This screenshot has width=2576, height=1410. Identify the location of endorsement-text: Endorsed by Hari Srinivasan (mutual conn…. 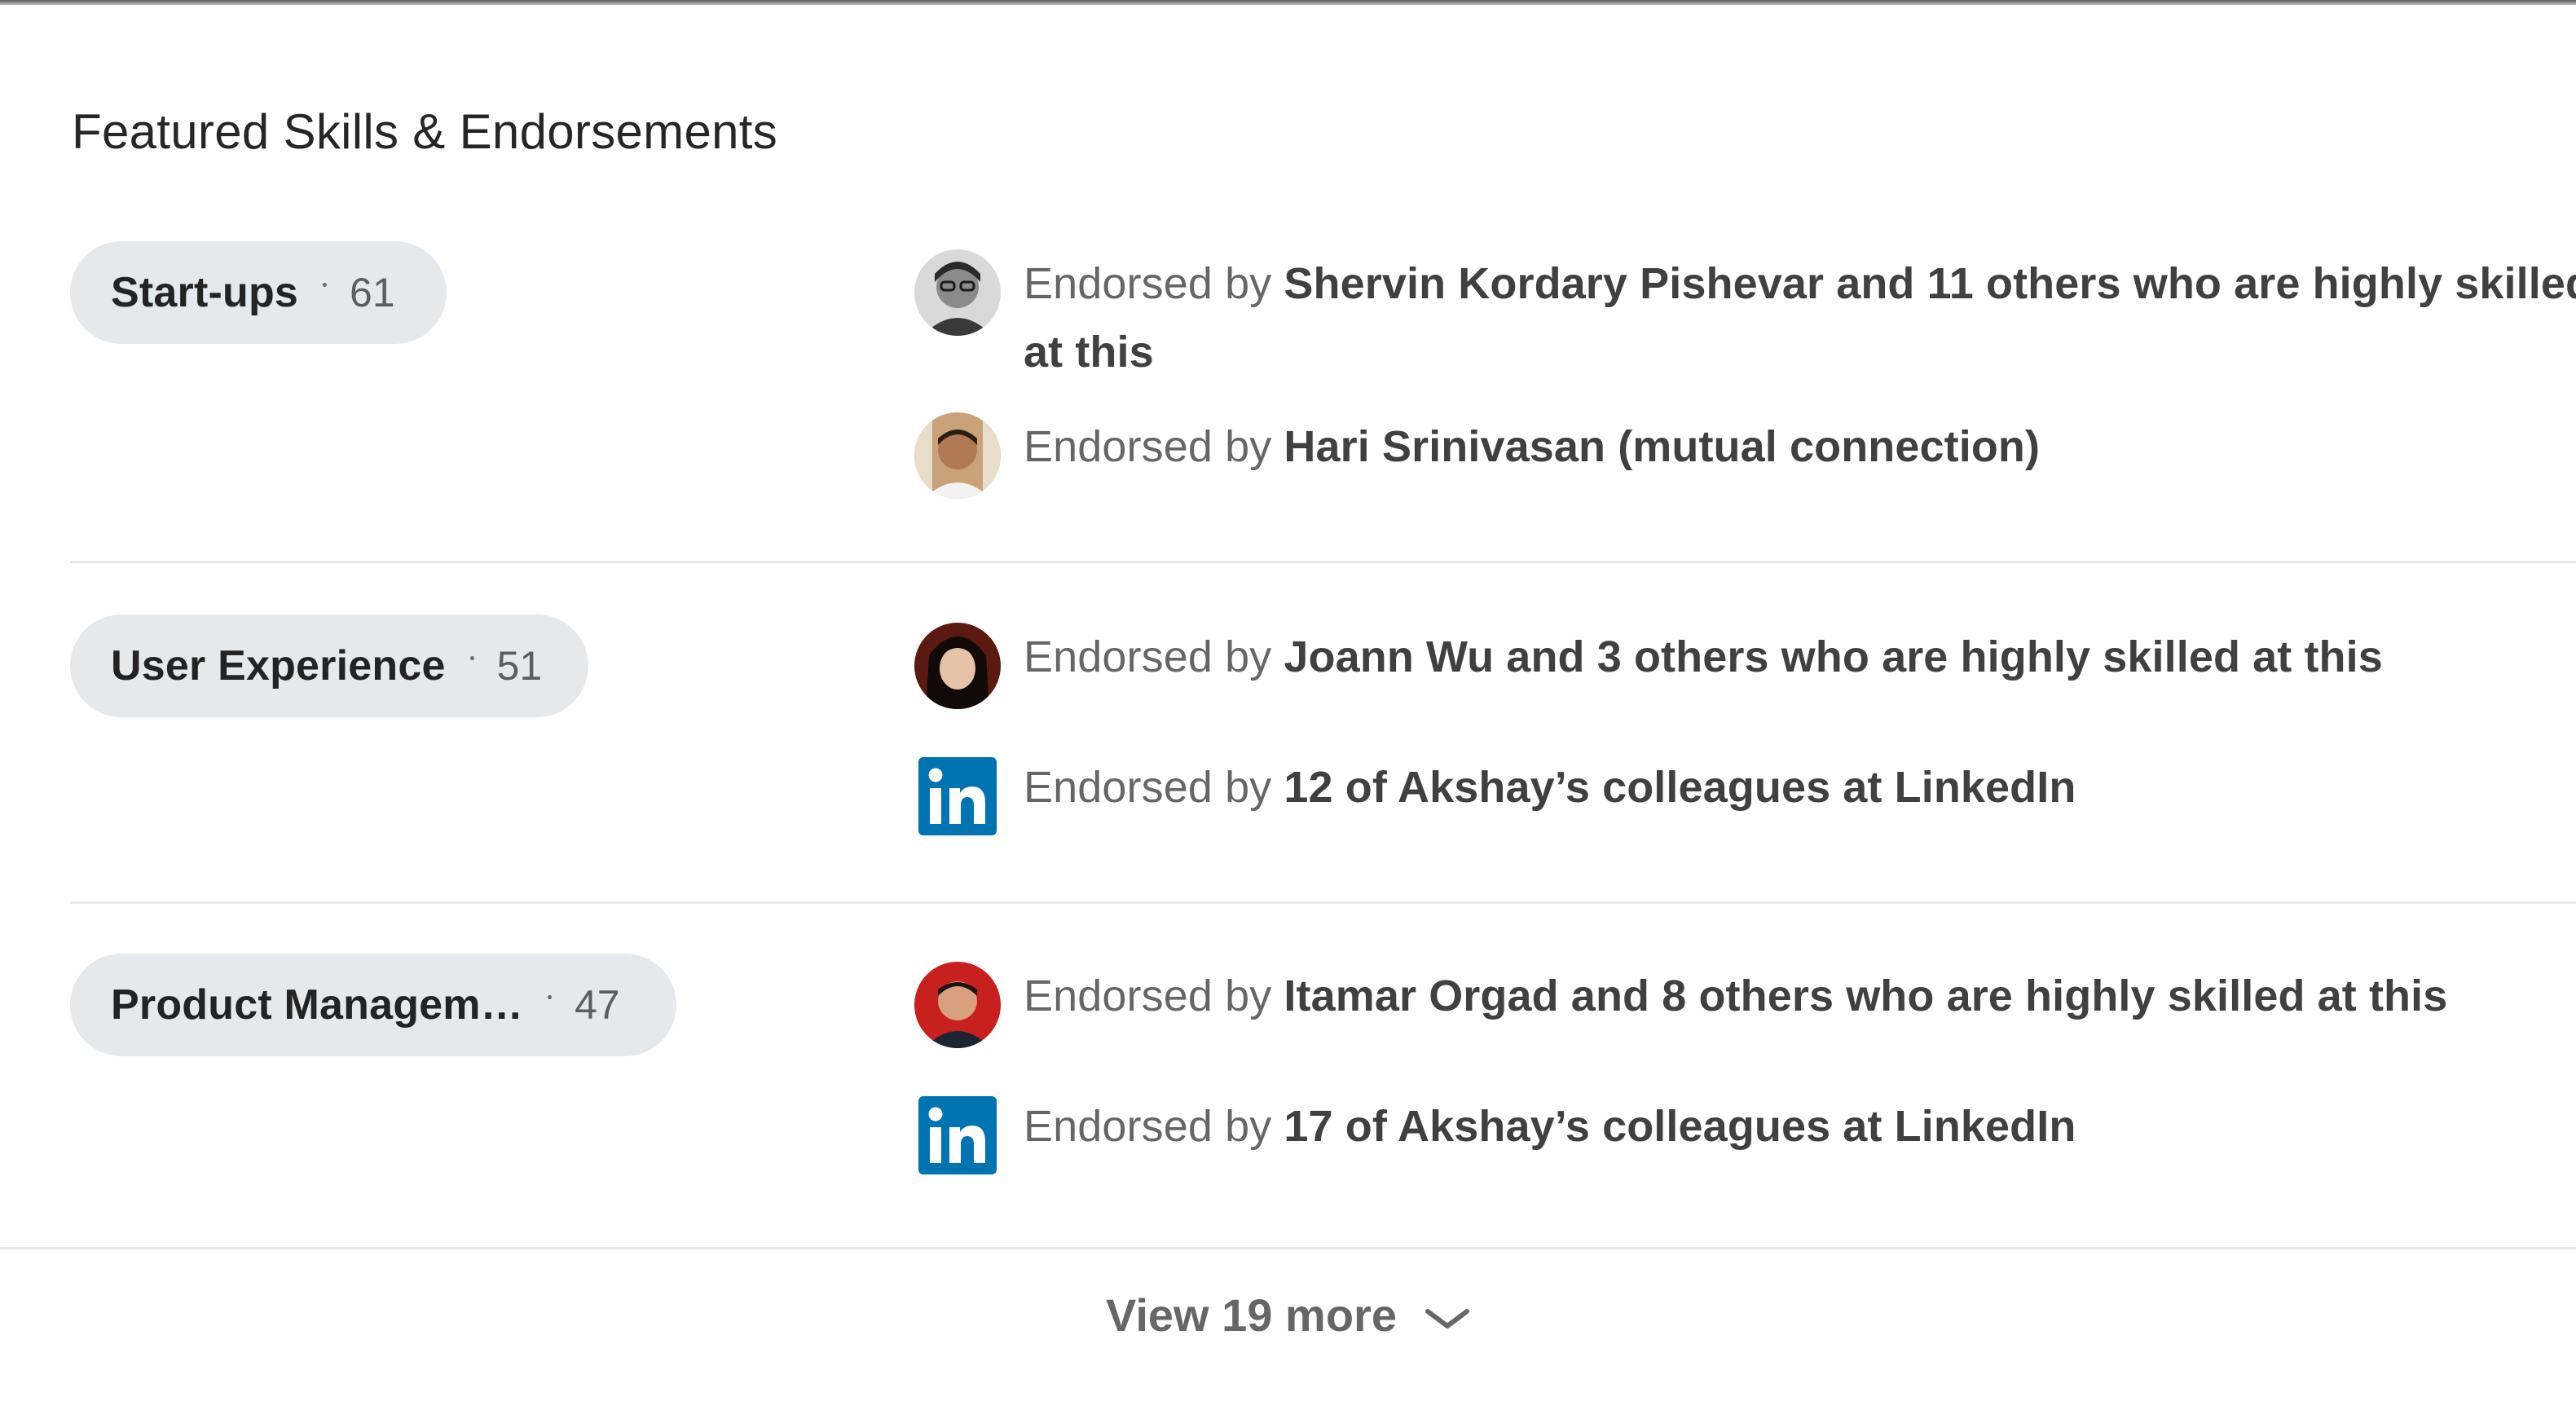
(1800, 446).